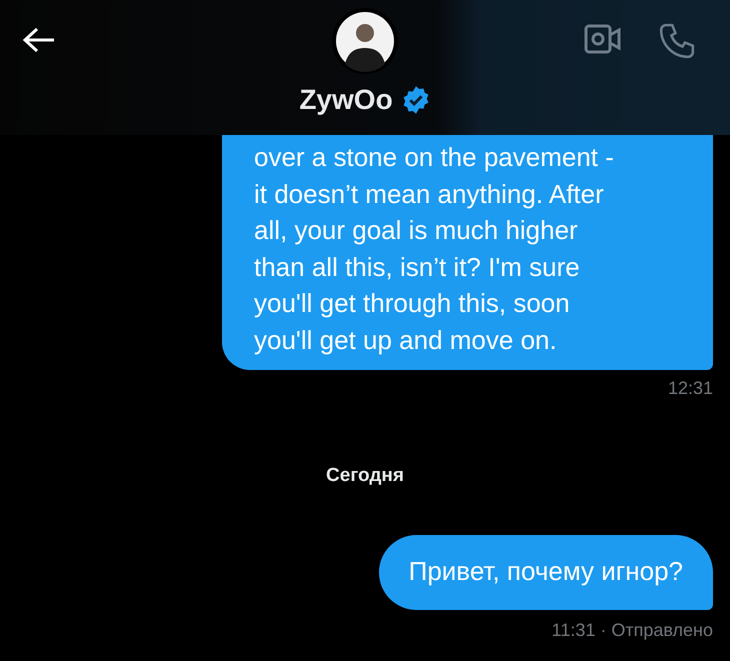 The width and height of the screenshot is (730, 661). What do you see at coordinates (545, 572) in the screenshot?
I see `message-bubble: Привет, почему игнор?` at bounding box center [545, 572].